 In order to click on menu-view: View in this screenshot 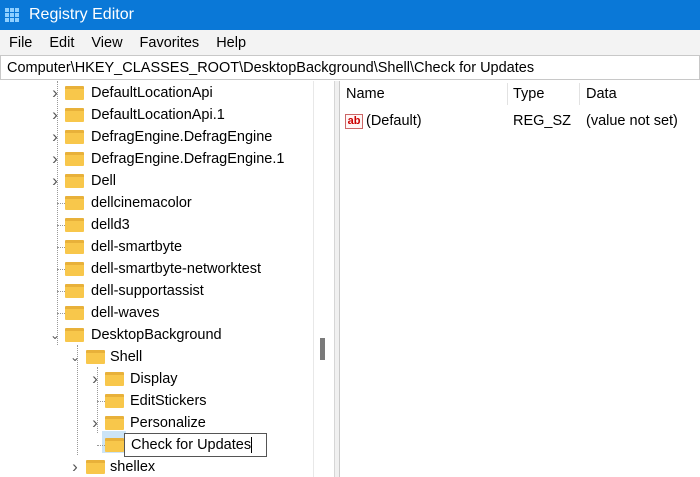, I will do `click(106, 43)`.